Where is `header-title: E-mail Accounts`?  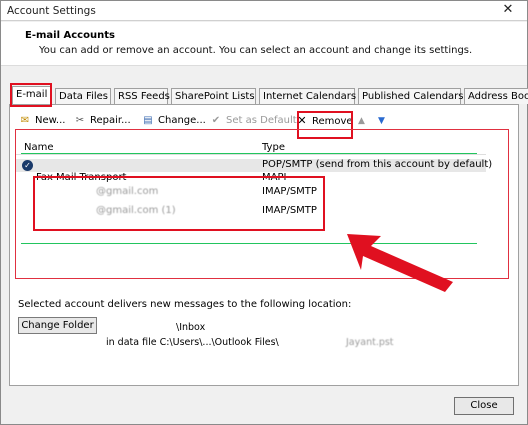 header-title: E-mail Accounts is located at coordinates (70, 35).